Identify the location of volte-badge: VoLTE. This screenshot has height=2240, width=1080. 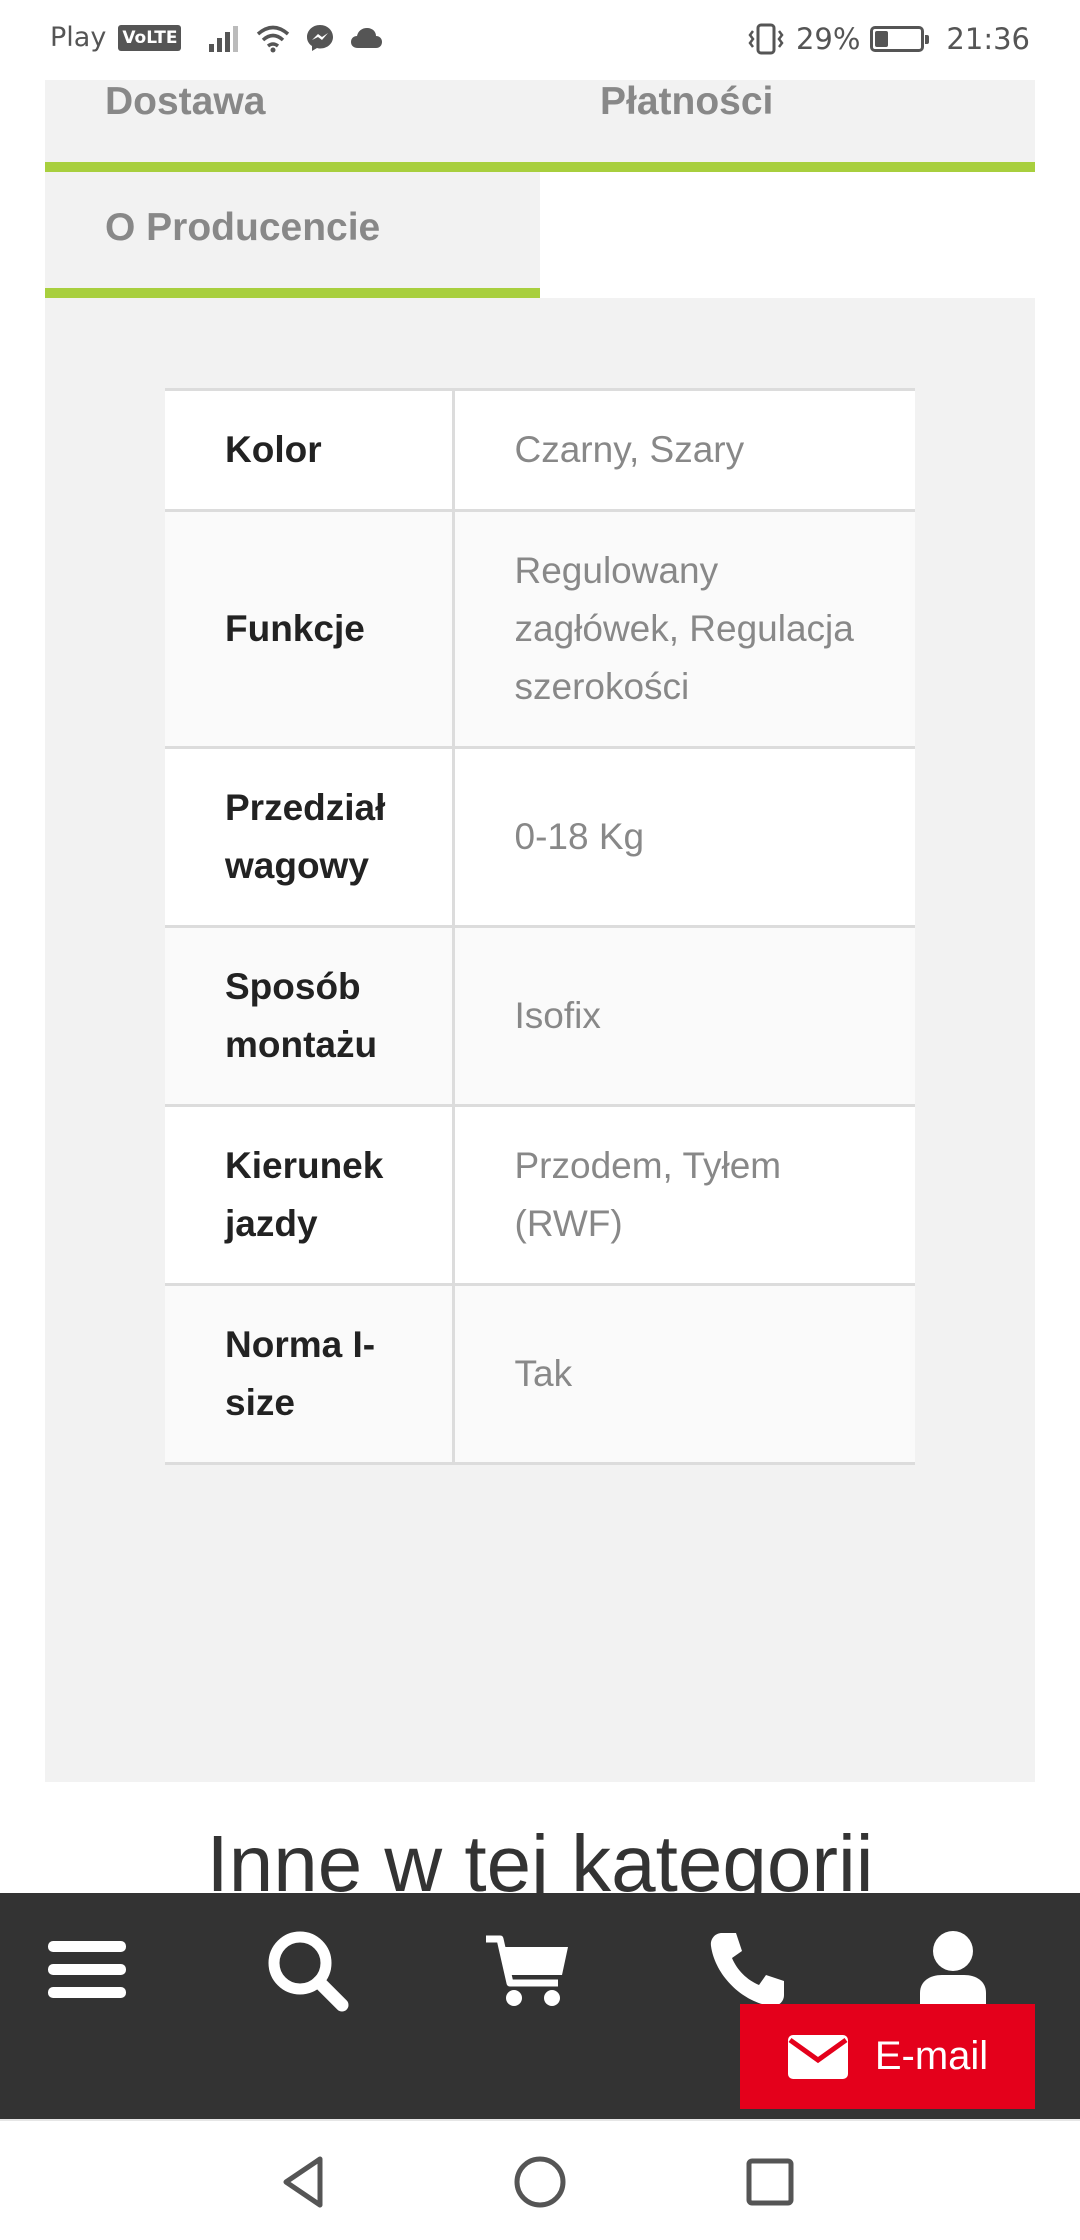
(150, 37).